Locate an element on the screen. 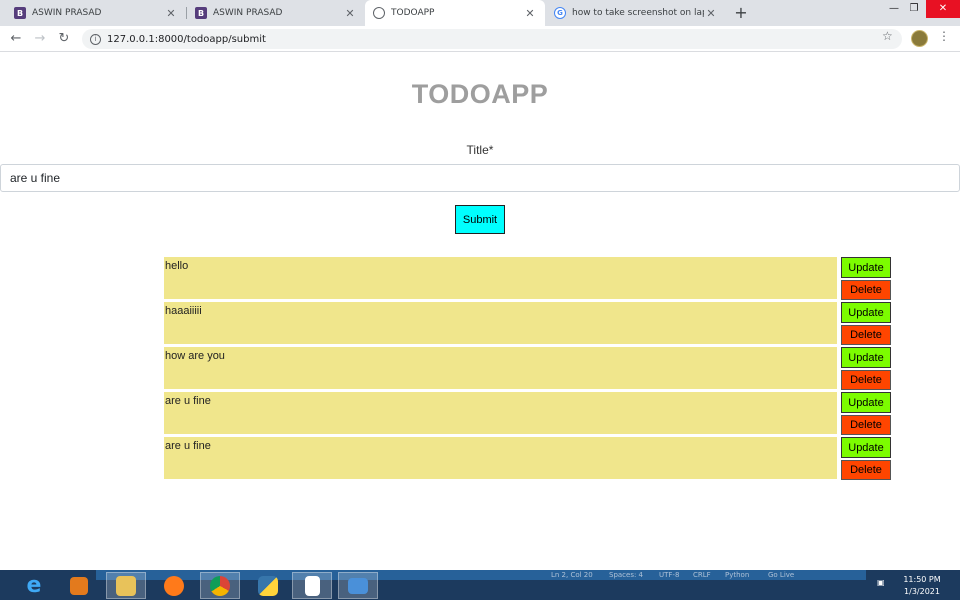  todo-text: hello is located at coordinates (500, 278).